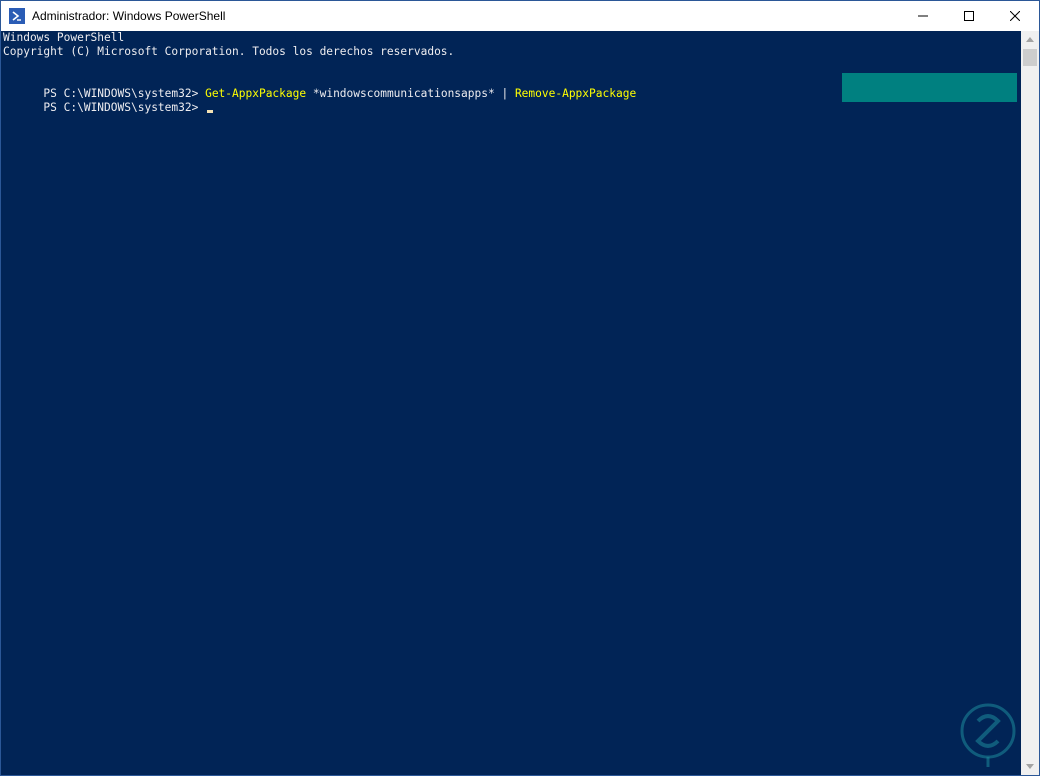 Image resolution: width=1040 pixels, height=776 pixels. I want to click on console-prompt: PS C:\WINDOWS\system32>, so click(124, 107).